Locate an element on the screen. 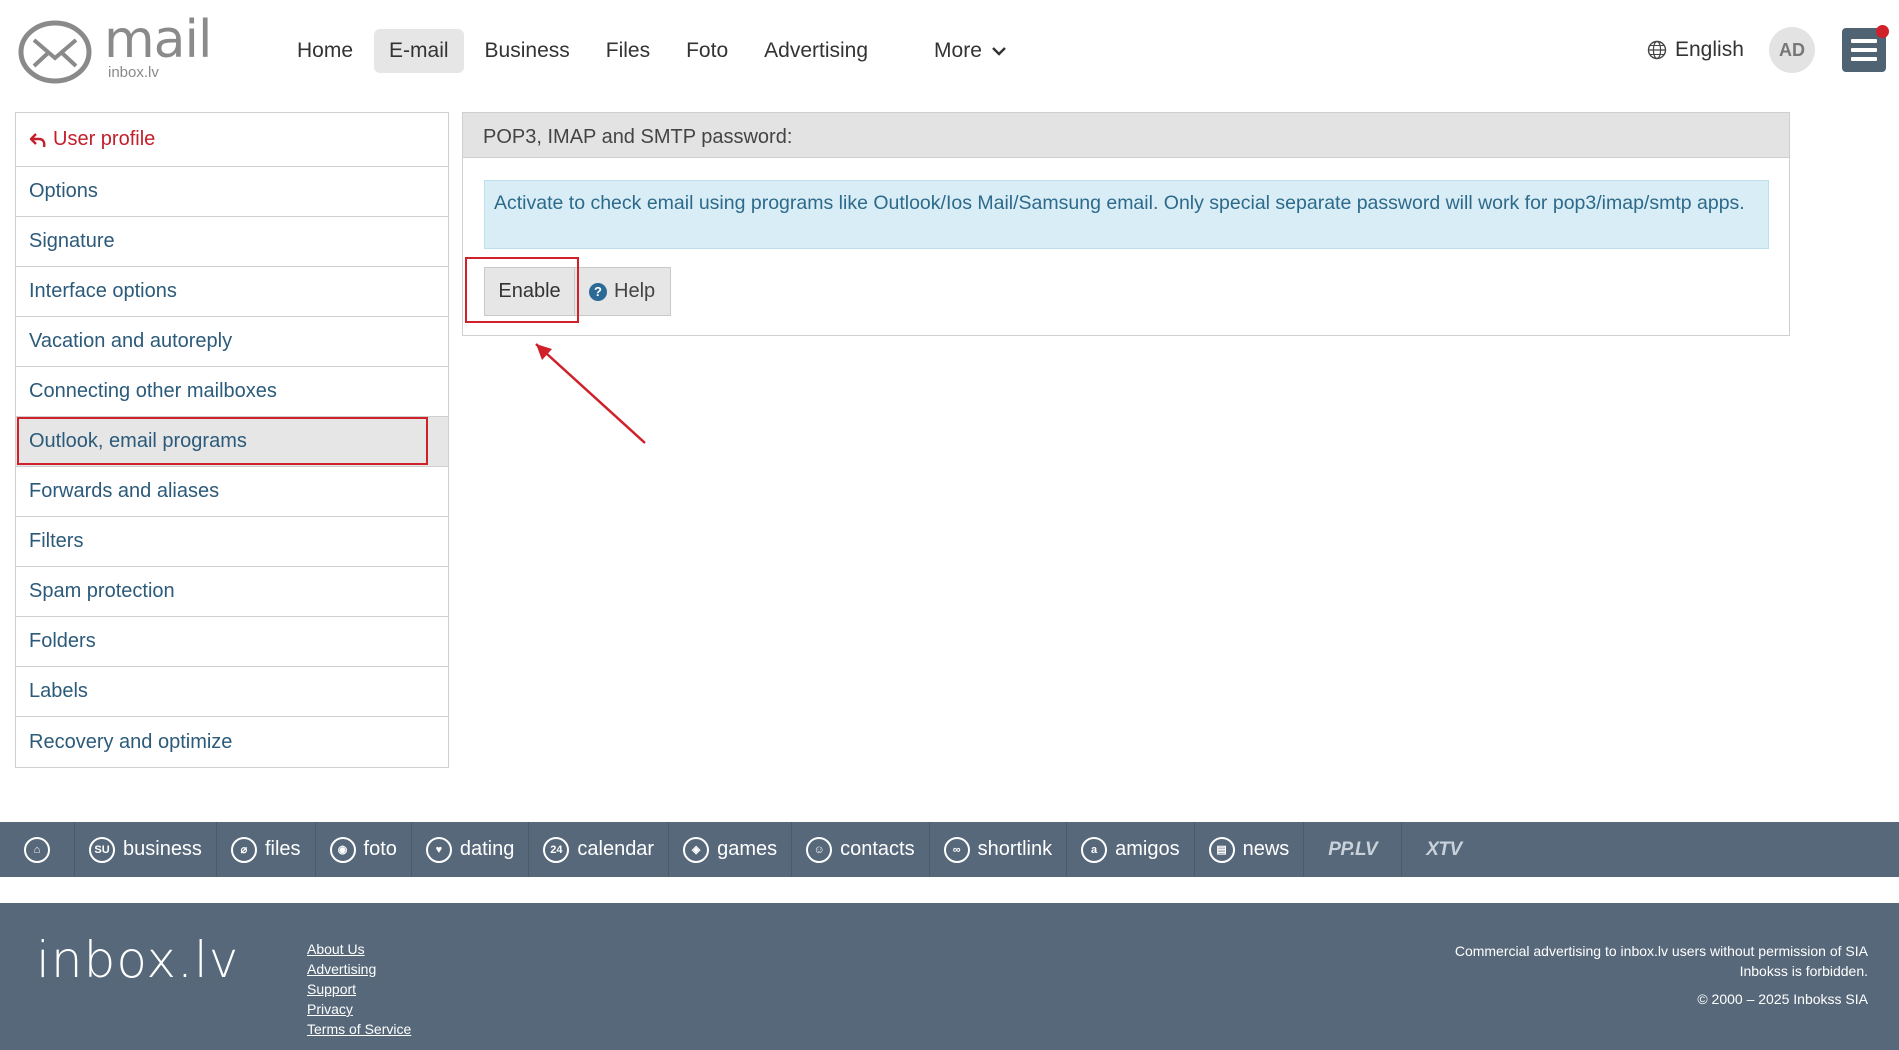  nav-home: Home is located at coordinates (325, 51).